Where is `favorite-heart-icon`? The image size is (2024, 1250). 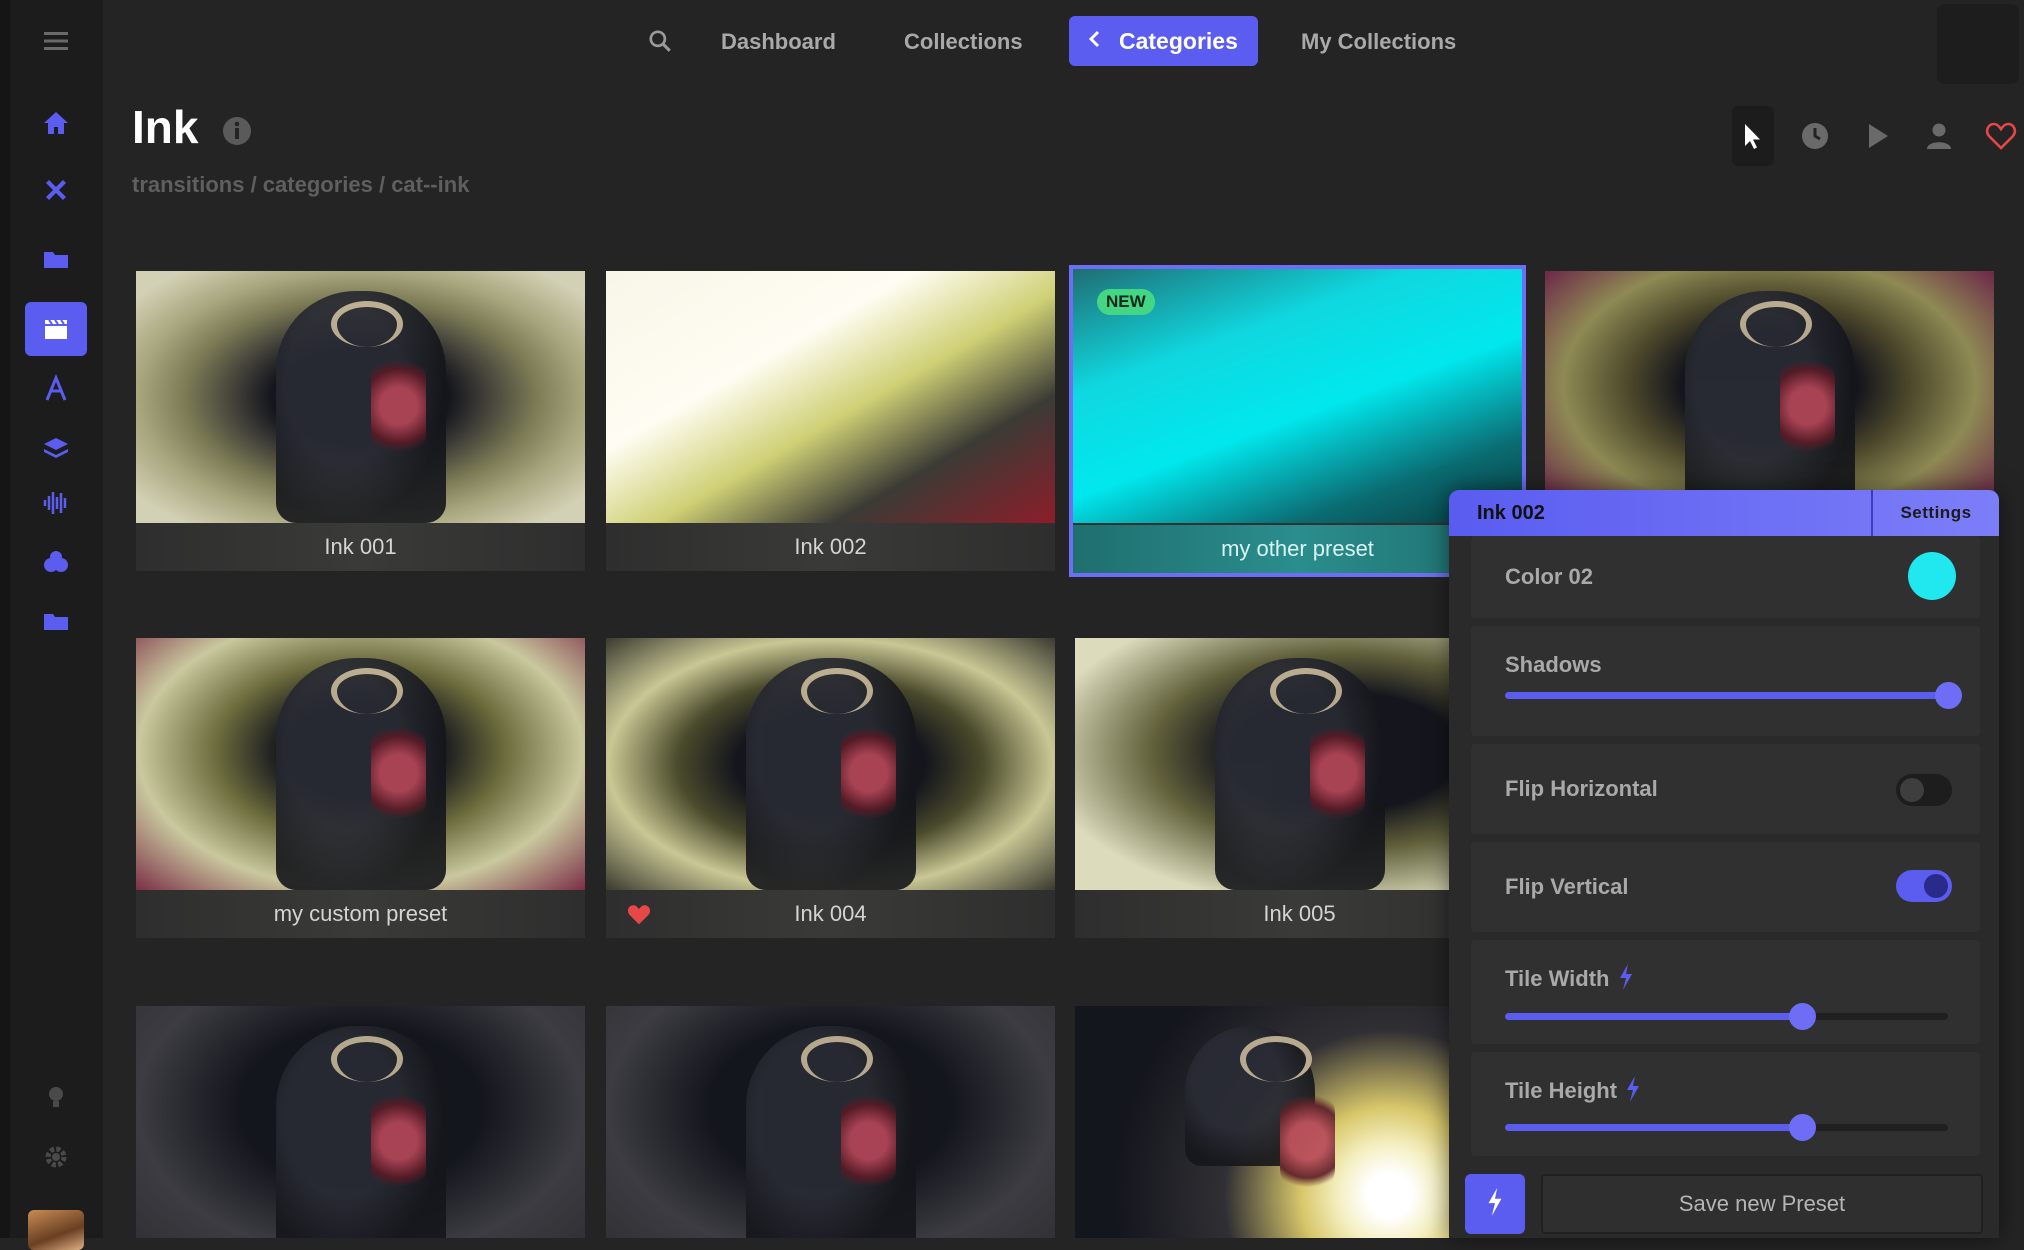 favorite-heart-icon is located at coordinates (639, 914).